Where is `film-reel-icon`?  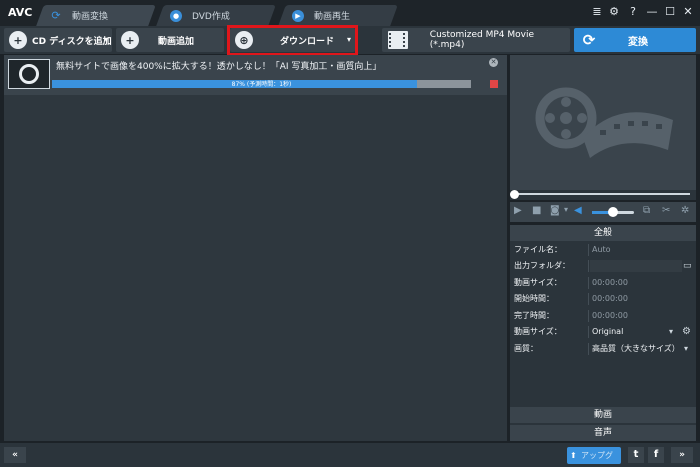
film-reel-icon is located at coordinates (604, 122).